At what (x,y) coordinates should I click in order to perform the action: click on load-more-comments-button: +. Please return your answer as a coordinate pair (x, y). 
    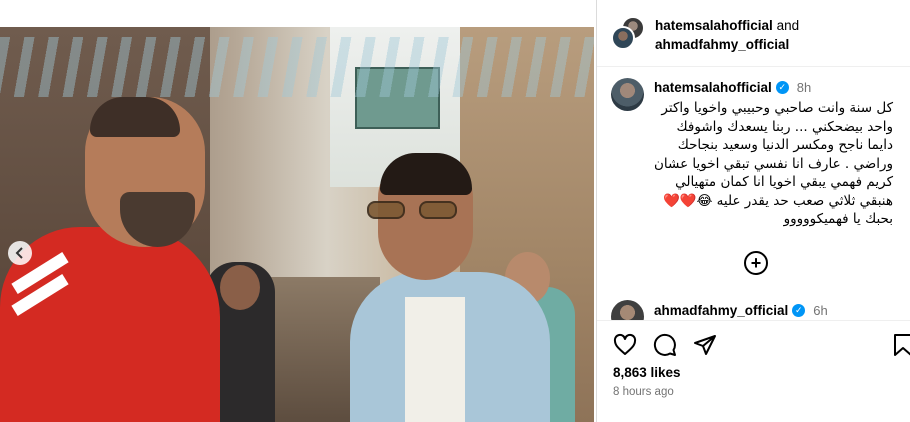
    Looking at the image, I should click on (756, 263).